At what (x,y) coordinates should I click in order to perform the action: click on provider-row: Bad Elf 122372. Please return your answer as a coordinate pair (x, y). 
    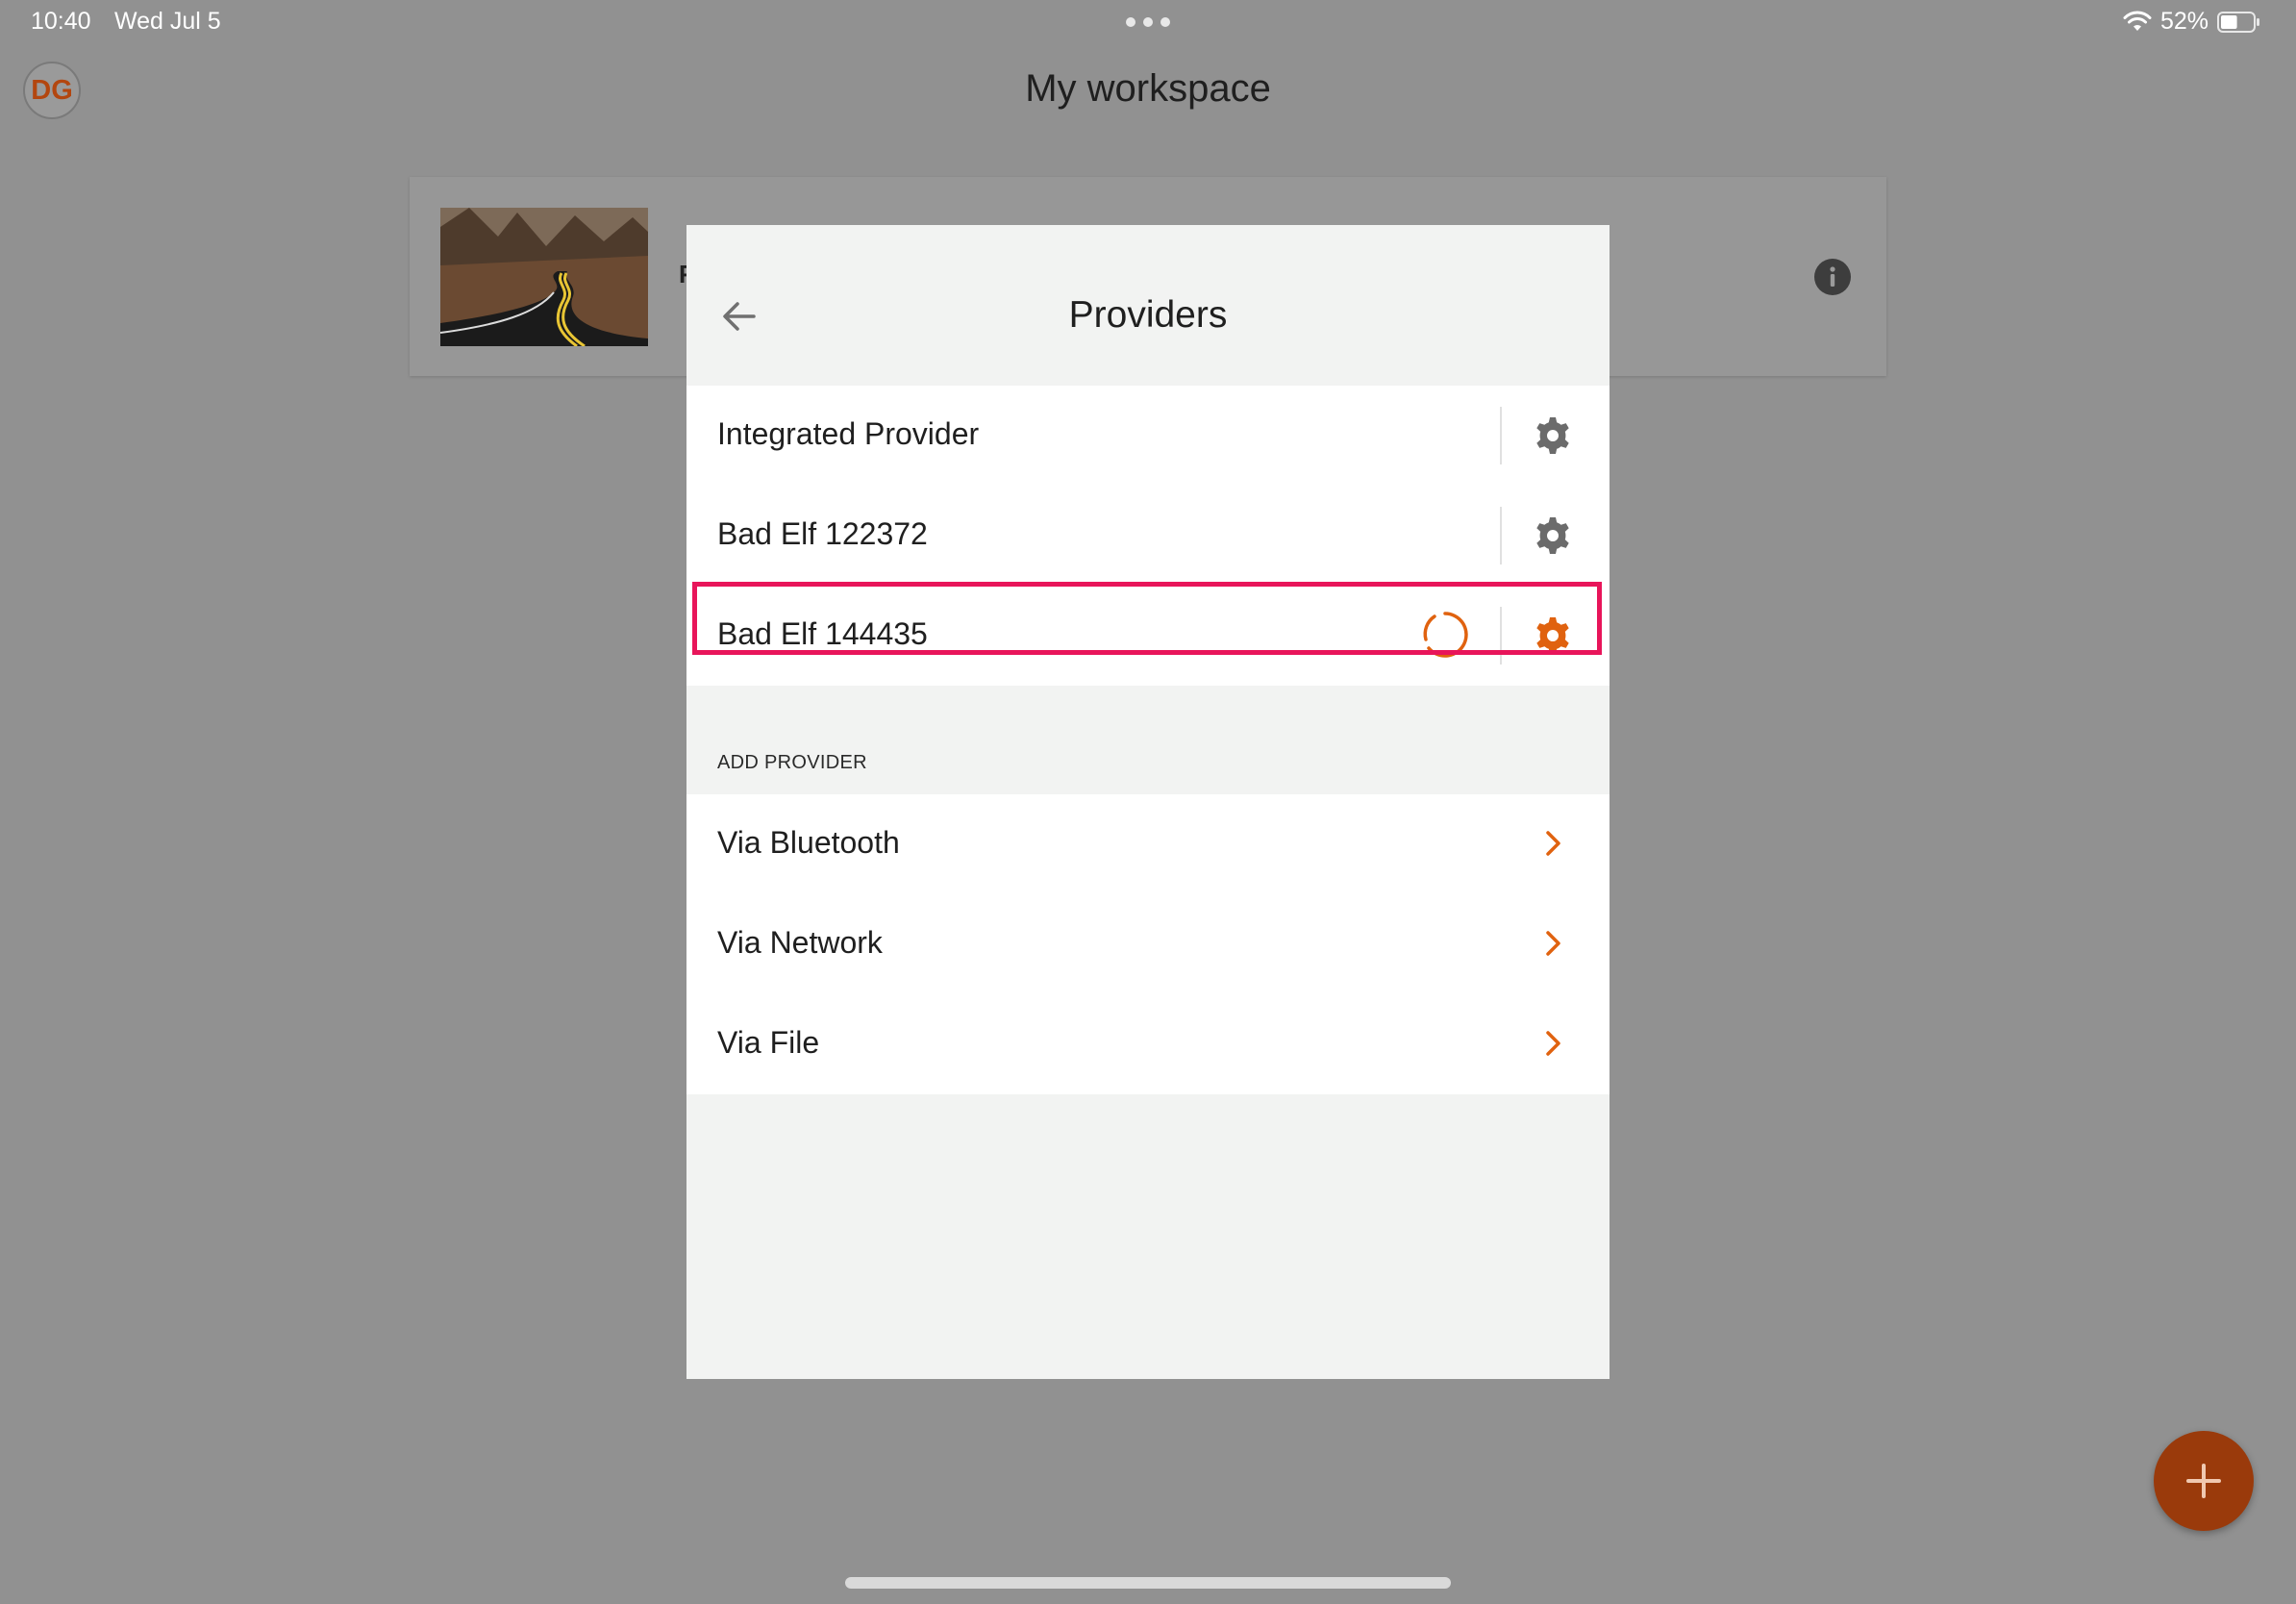
    Looking at the image, I should click on (1148, 536).